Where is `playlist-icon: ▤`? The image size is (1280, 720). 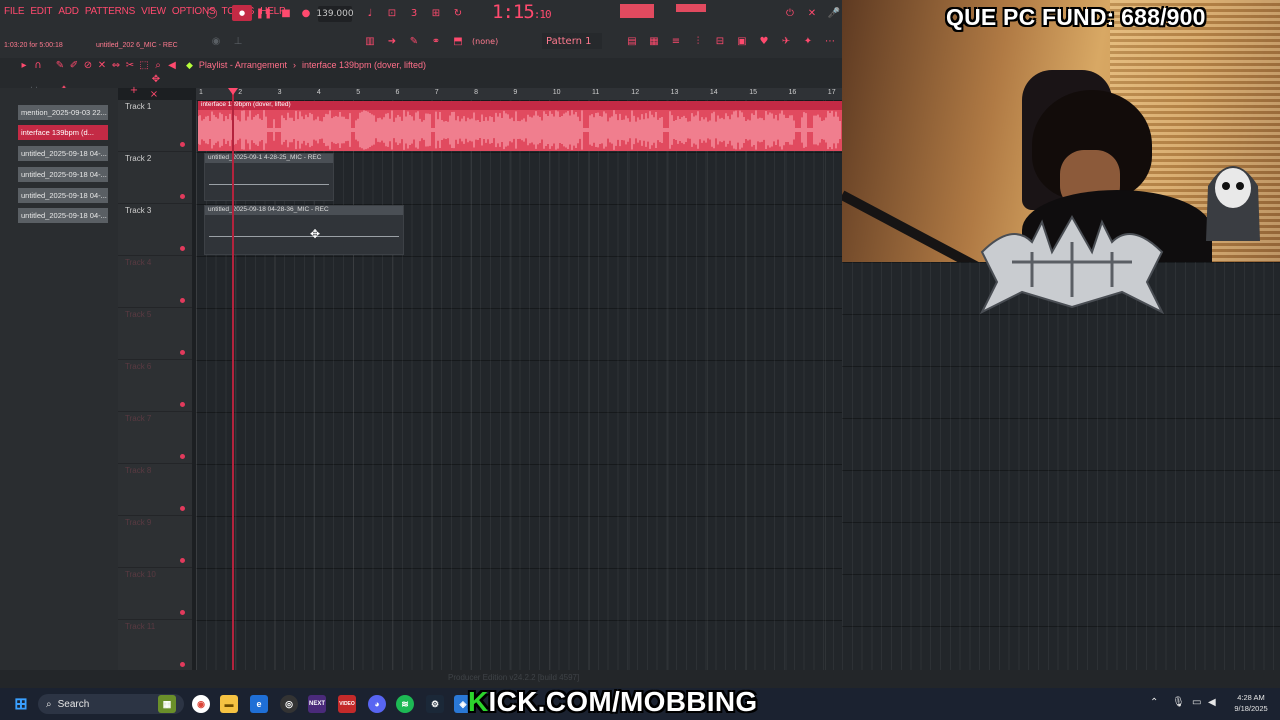
playlist-icon: ▤ is located at coordinates (632, 41).